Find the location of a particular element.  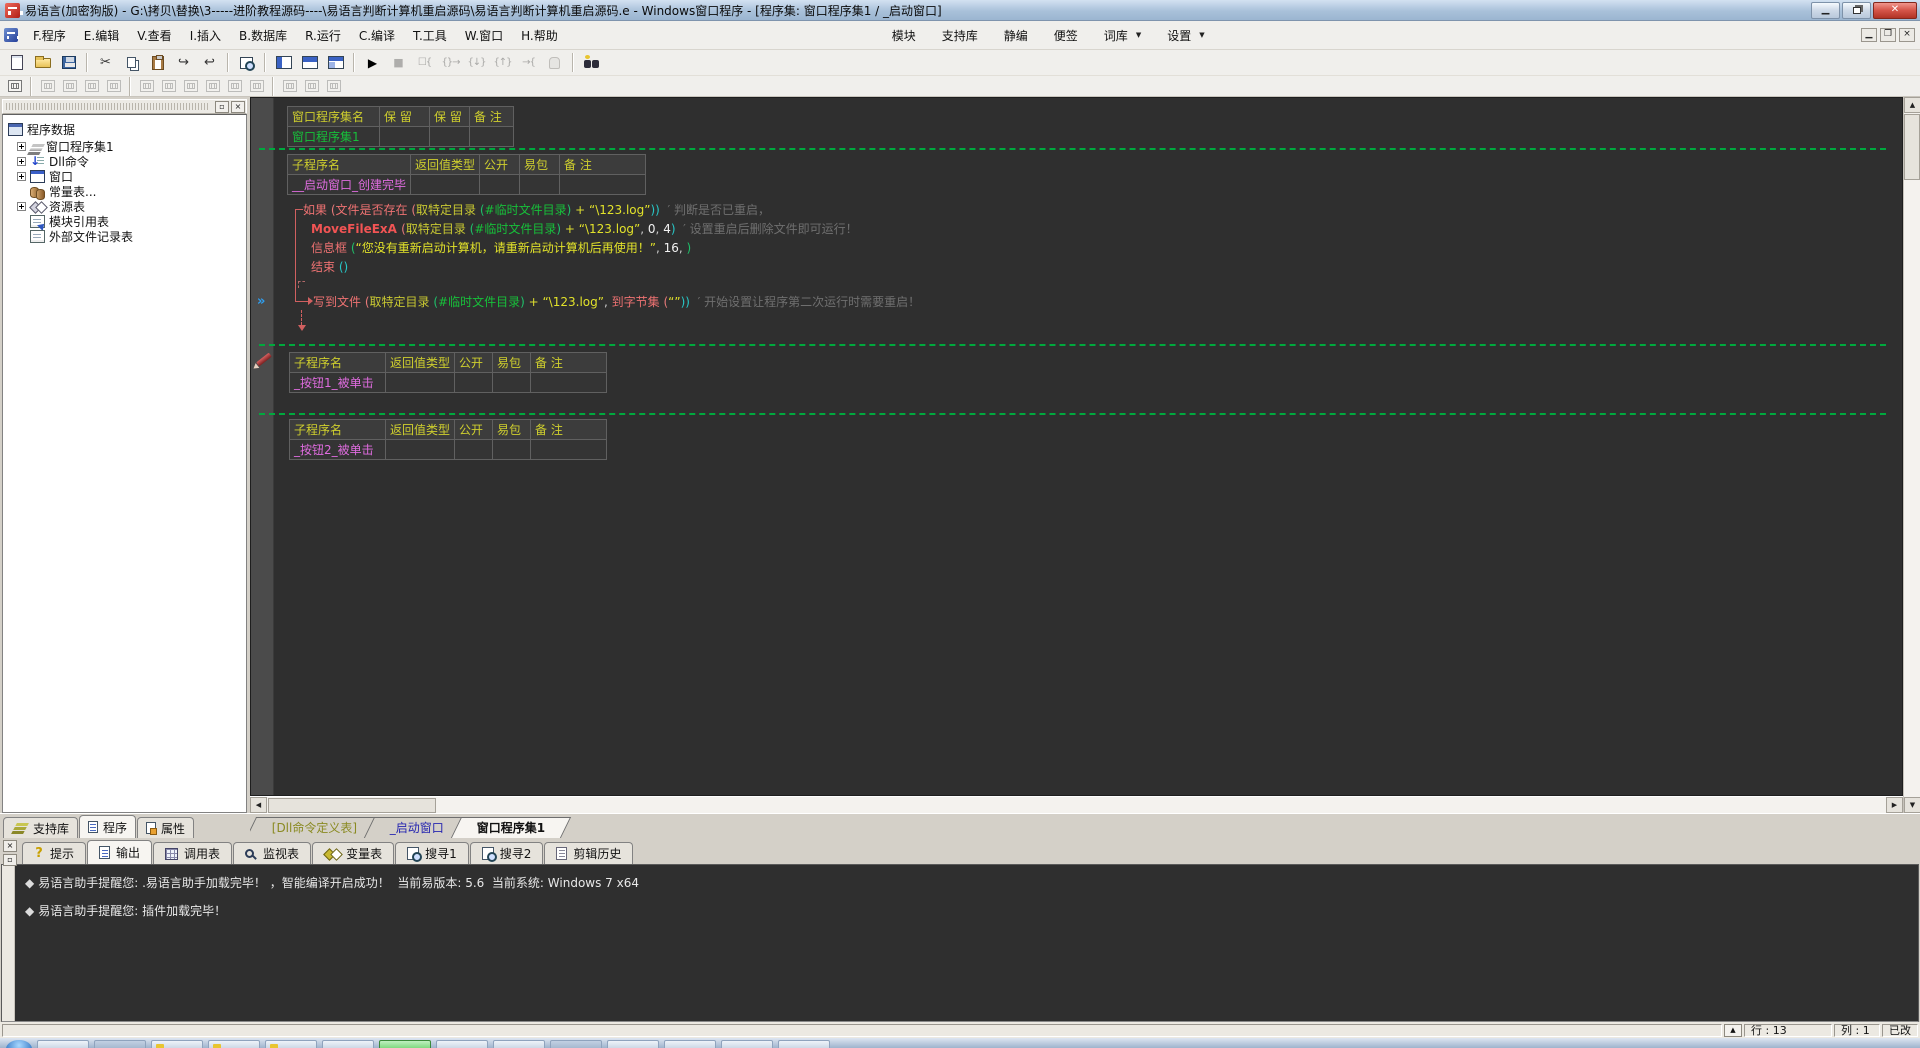

paste-button is located at coordinates (157, 63).